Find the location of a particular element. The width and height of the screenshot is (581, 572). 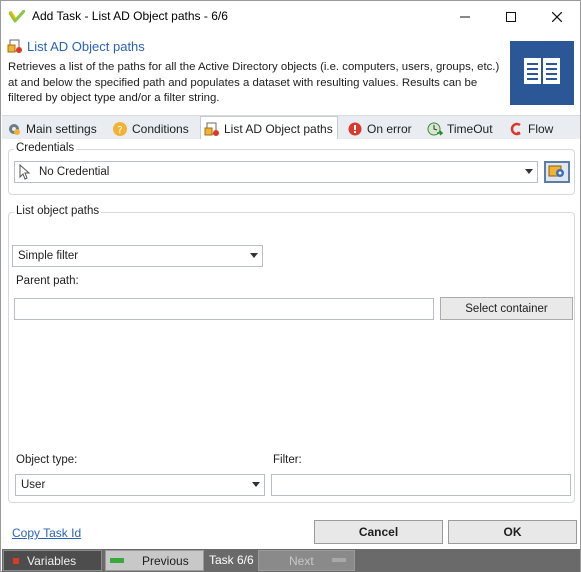

close-button is located at coordinates (557, 16).